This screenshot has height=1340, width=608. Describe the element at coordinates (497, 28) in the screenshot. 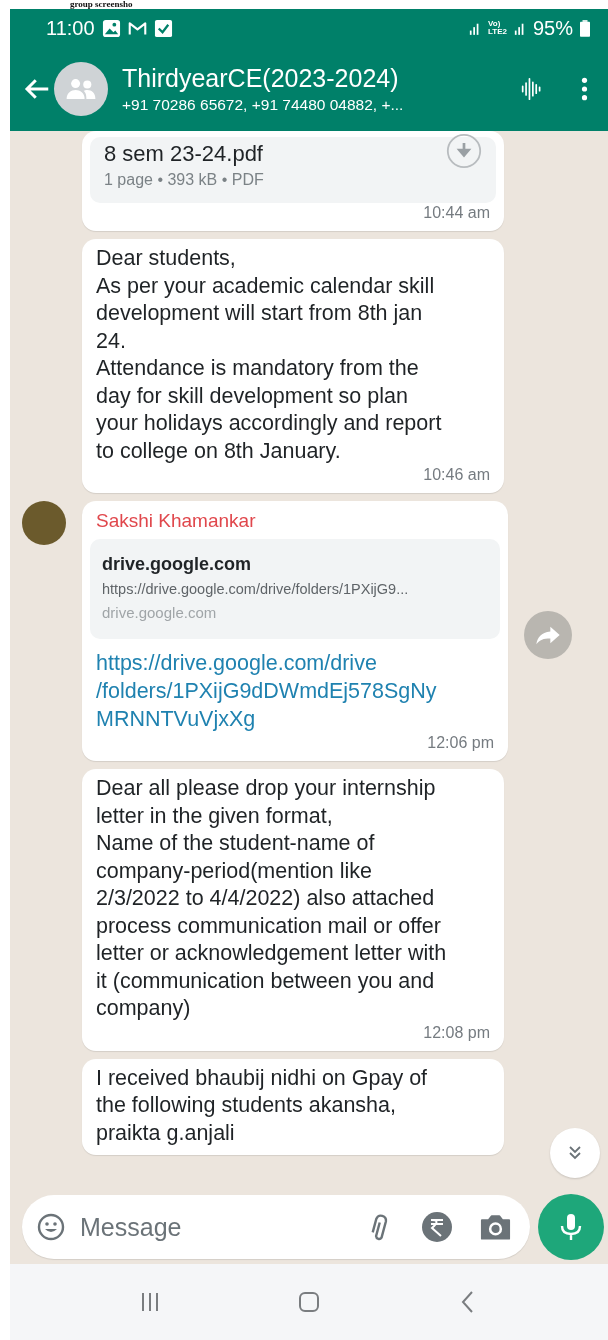

I see `network-type-label: Vo) LTE2` at that location.